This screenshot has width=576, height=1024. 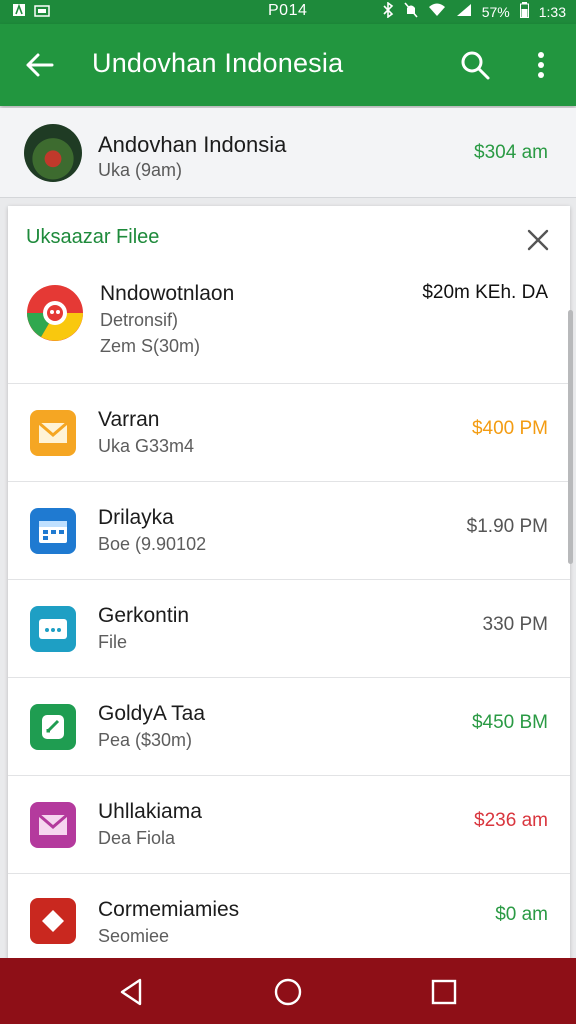 What do you see at coordinates (137, 838) in the screenshot?
I see `item-subtitle: Dea Fiola` at bounding box center [137, 838].